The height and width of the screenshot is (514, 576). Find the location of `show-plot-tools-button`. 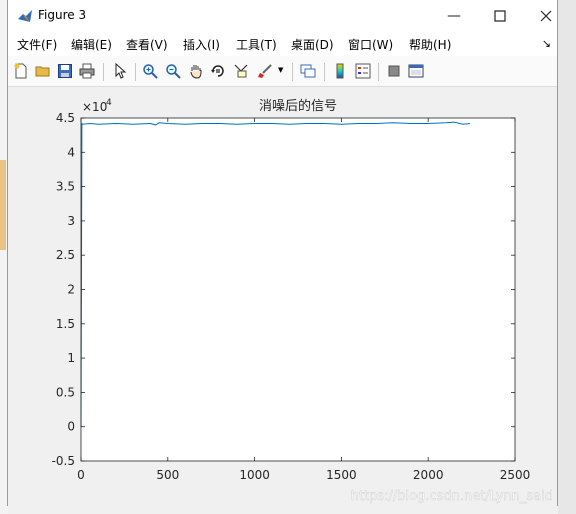

show-plot-tools-button is located at coordinates (416, 71).